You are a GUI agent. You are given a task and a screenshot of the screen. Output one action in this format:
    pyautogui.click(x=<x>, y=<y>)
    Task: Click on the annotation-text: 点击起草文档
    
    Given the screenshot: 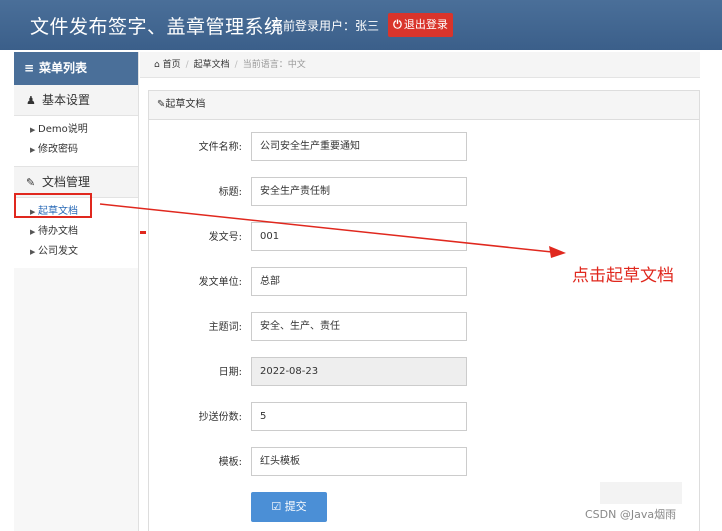 What is the action you would take?
    pyautogui.click(x=623, y=276)
    